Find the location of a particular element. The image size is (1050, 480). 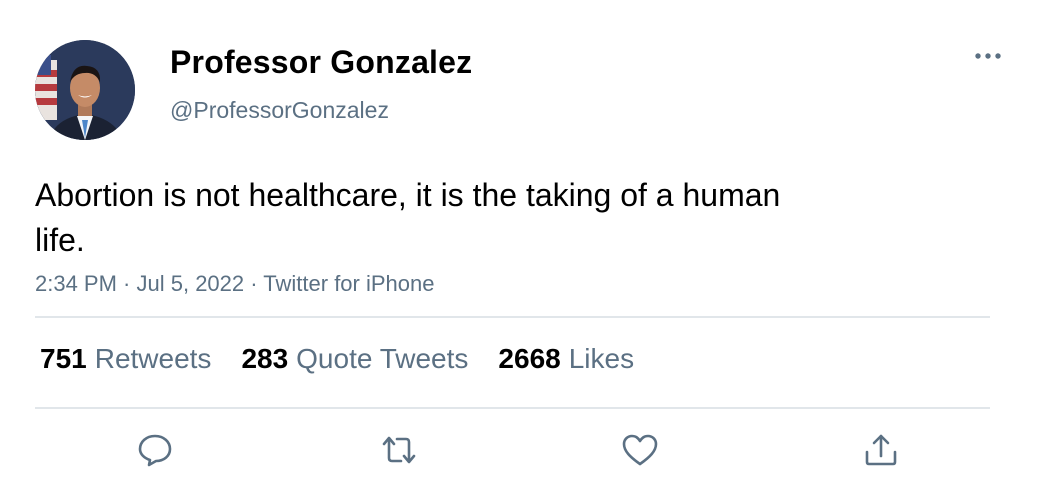

tweet-date: Jul 5, 2022 is located at coordinates (191, 283).